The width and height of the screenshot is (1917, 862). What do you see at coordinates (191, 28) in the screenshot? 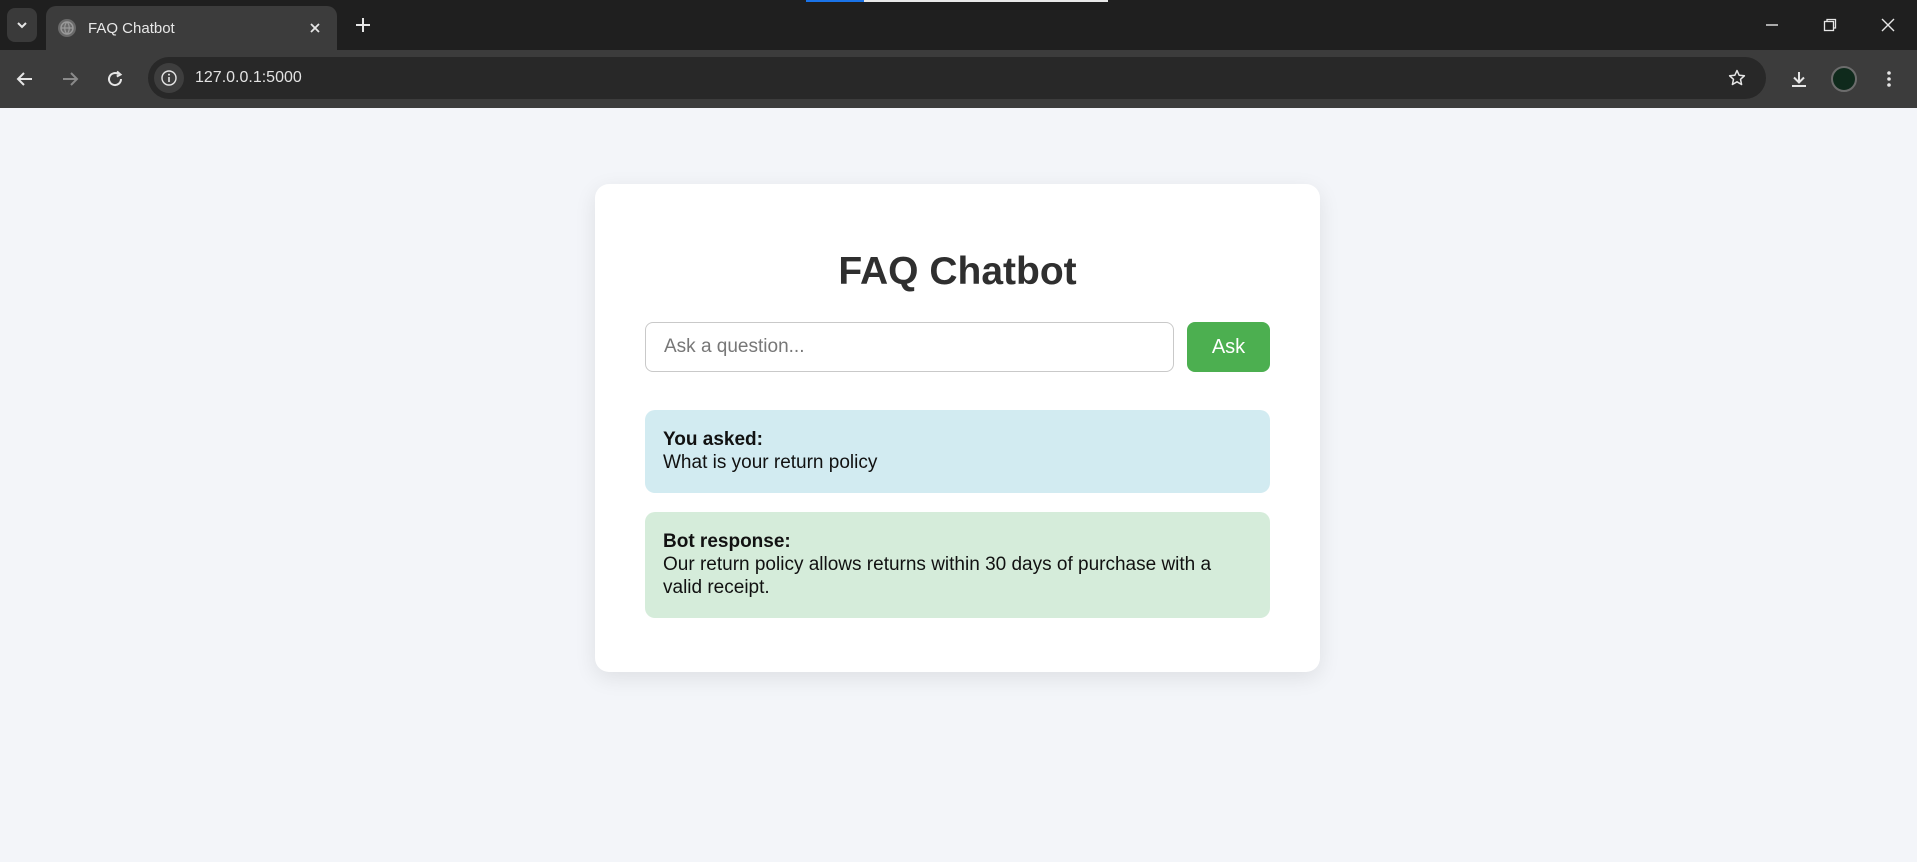
I see `tab-faq-chatbot: FAQ Chatbot` at bounding box center [191, 28].